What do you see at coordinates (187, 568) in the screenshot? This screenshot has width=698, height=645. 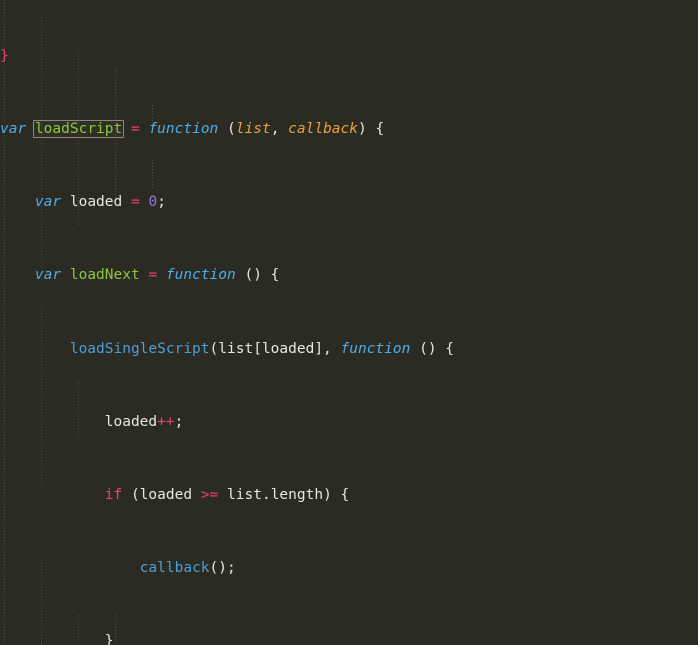 I see `code-line: callback();` at bounding box center [187, 568].